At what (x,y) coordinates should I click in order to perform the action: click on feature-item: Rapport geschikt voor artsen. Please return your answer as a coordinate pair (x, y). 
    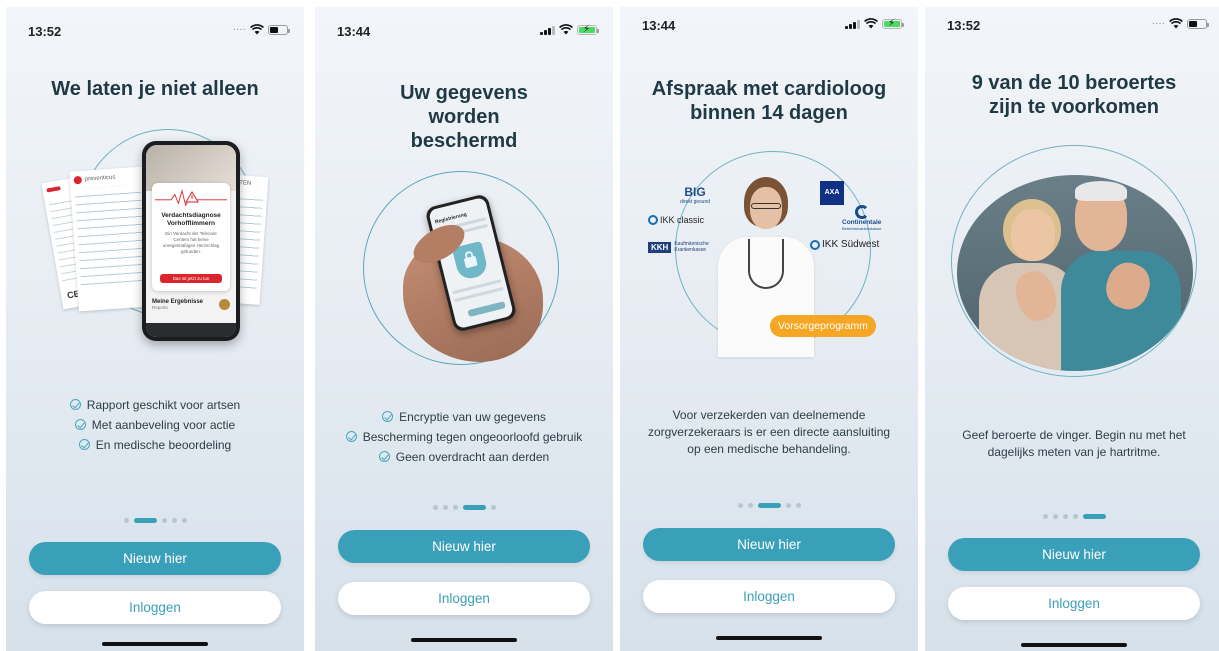
    Looking at the image, I should click on (155, 405).